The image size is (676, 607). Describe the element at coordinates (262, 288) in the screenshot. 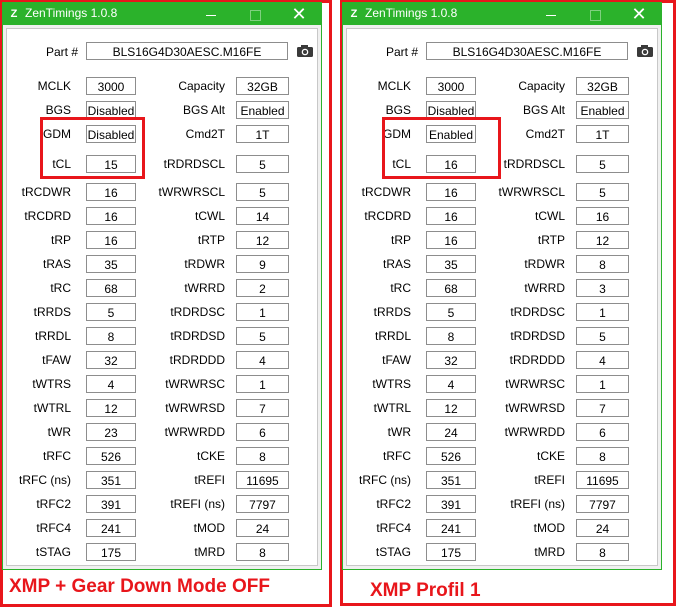

I see `value-twrrd: 2` at that location.